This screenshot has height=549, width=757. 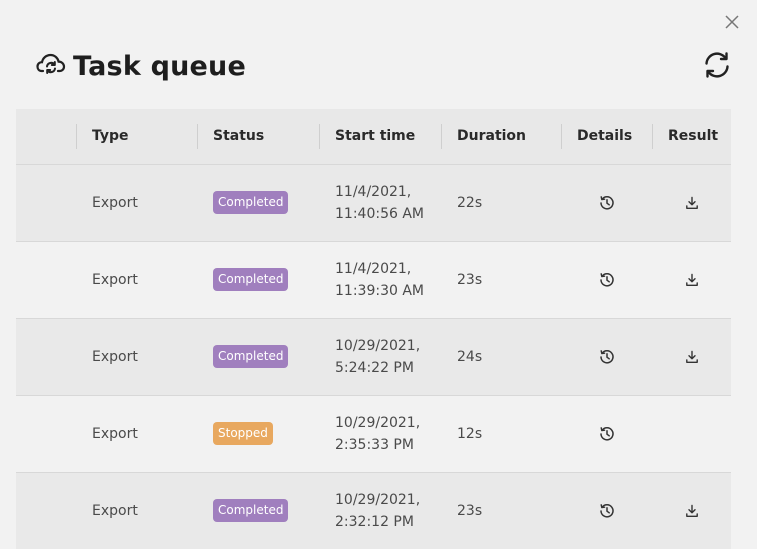 I want to click on table-row: Export Stopped 10/29/2021, 2:35:33 PM 12s, so click(x=373, y=433).